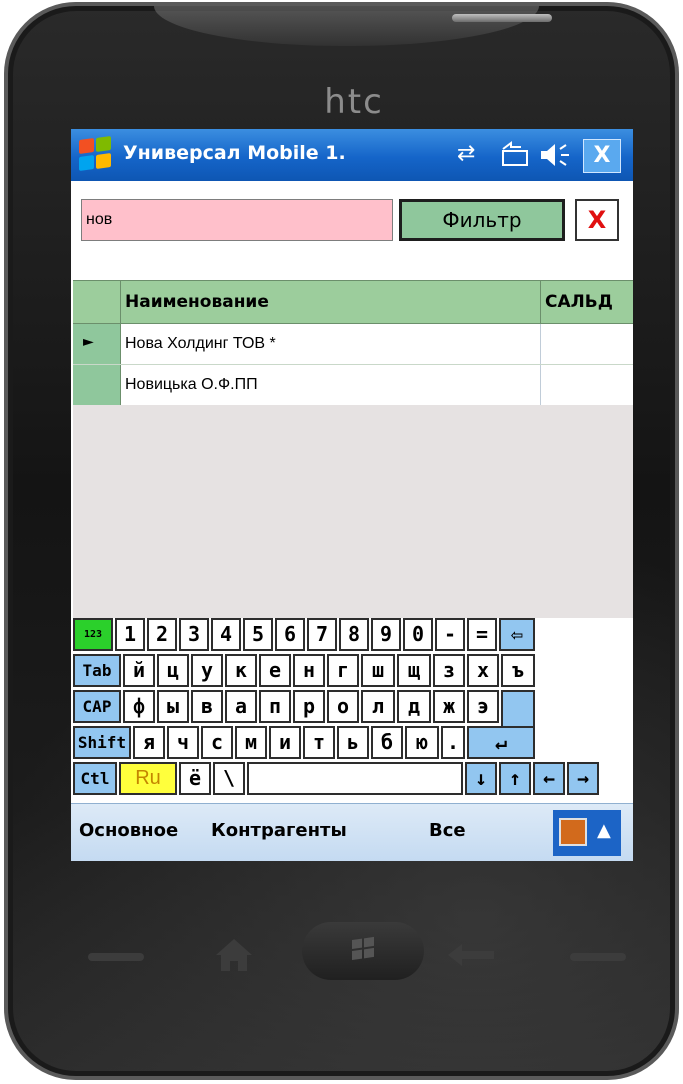 This screenshot has width=683, height=1084. Describe the element at coordinates (309, 670) in the screenshot. I see `key-letter: н` at that location.